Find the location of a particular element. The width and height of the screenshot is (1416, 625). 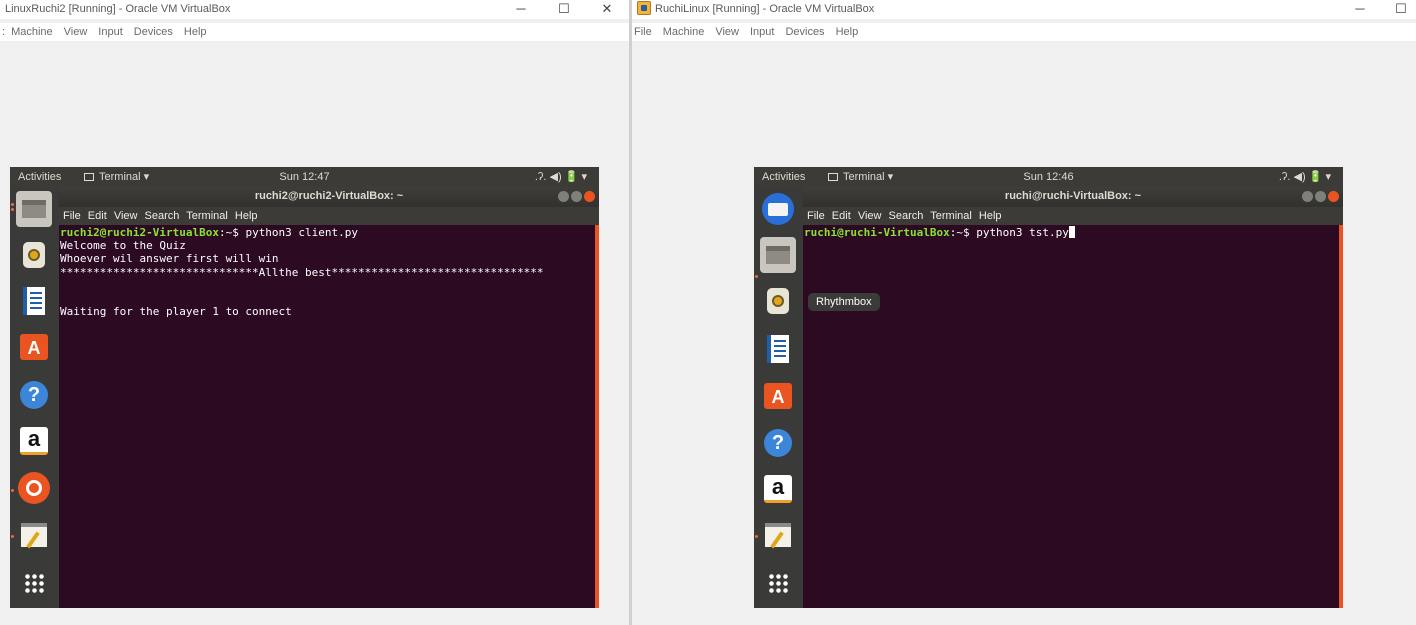

terminal-titlebar: ruchi2@ruchi2-VirtualBox: ~ is located at coordinates (329, 197).